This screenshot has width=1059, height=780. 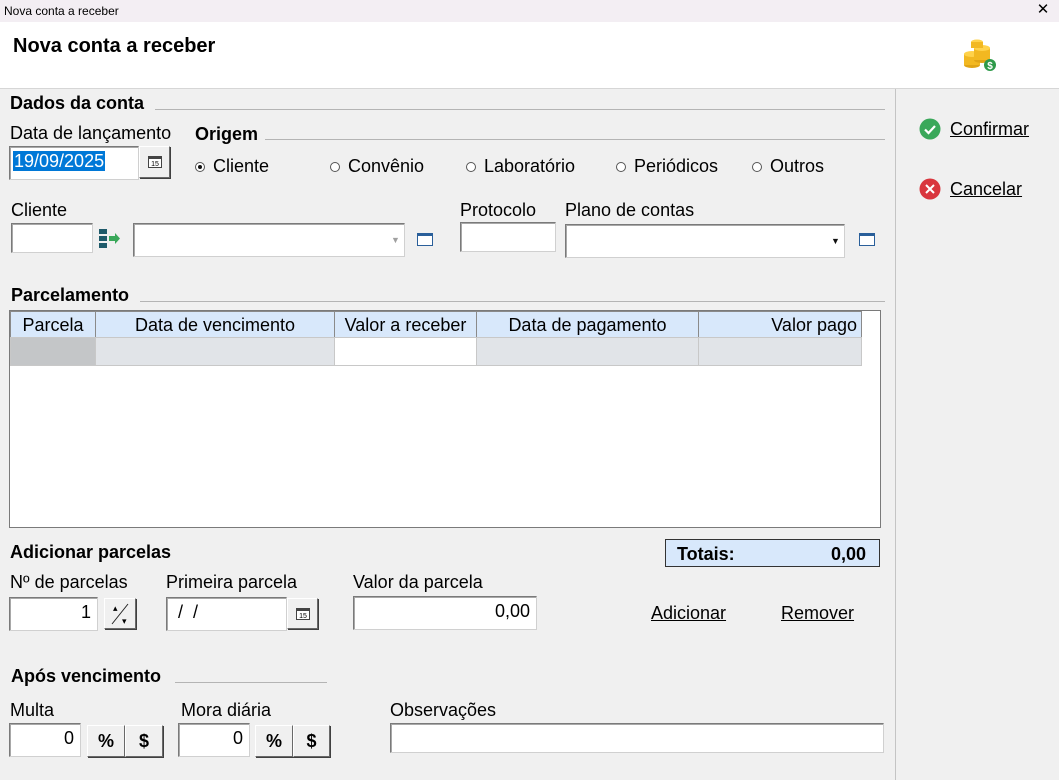 I want to click on radio-convenio: Convênio, so click(x=377, y=166).